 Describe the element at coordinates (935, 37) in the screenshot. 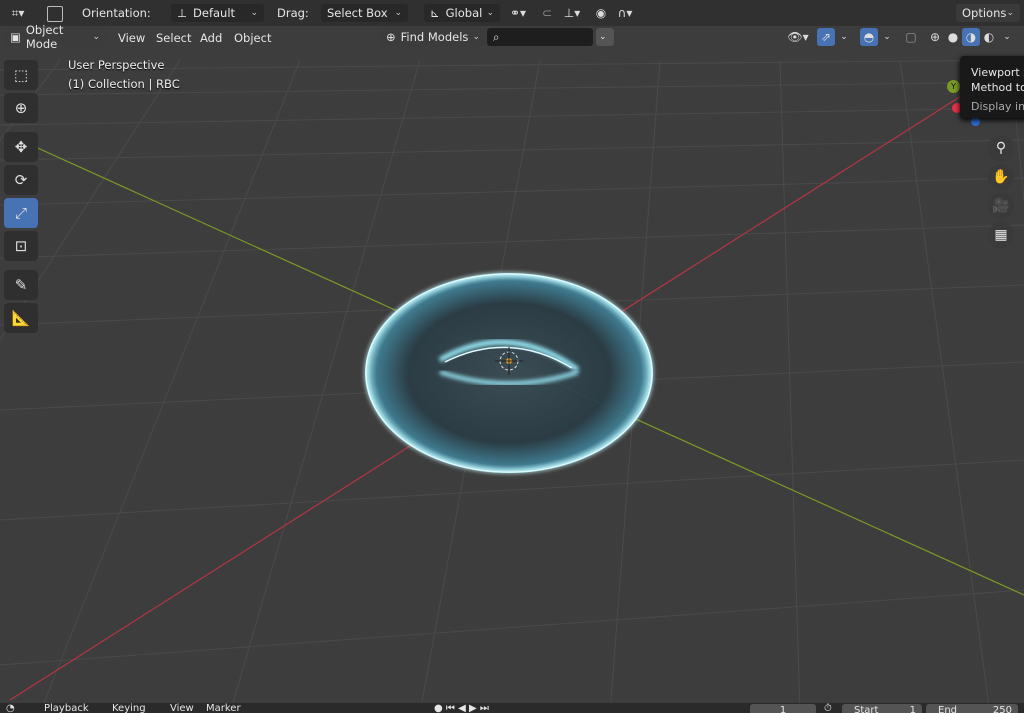

I see `wireframe-shading-icon: ⊕` at that location.